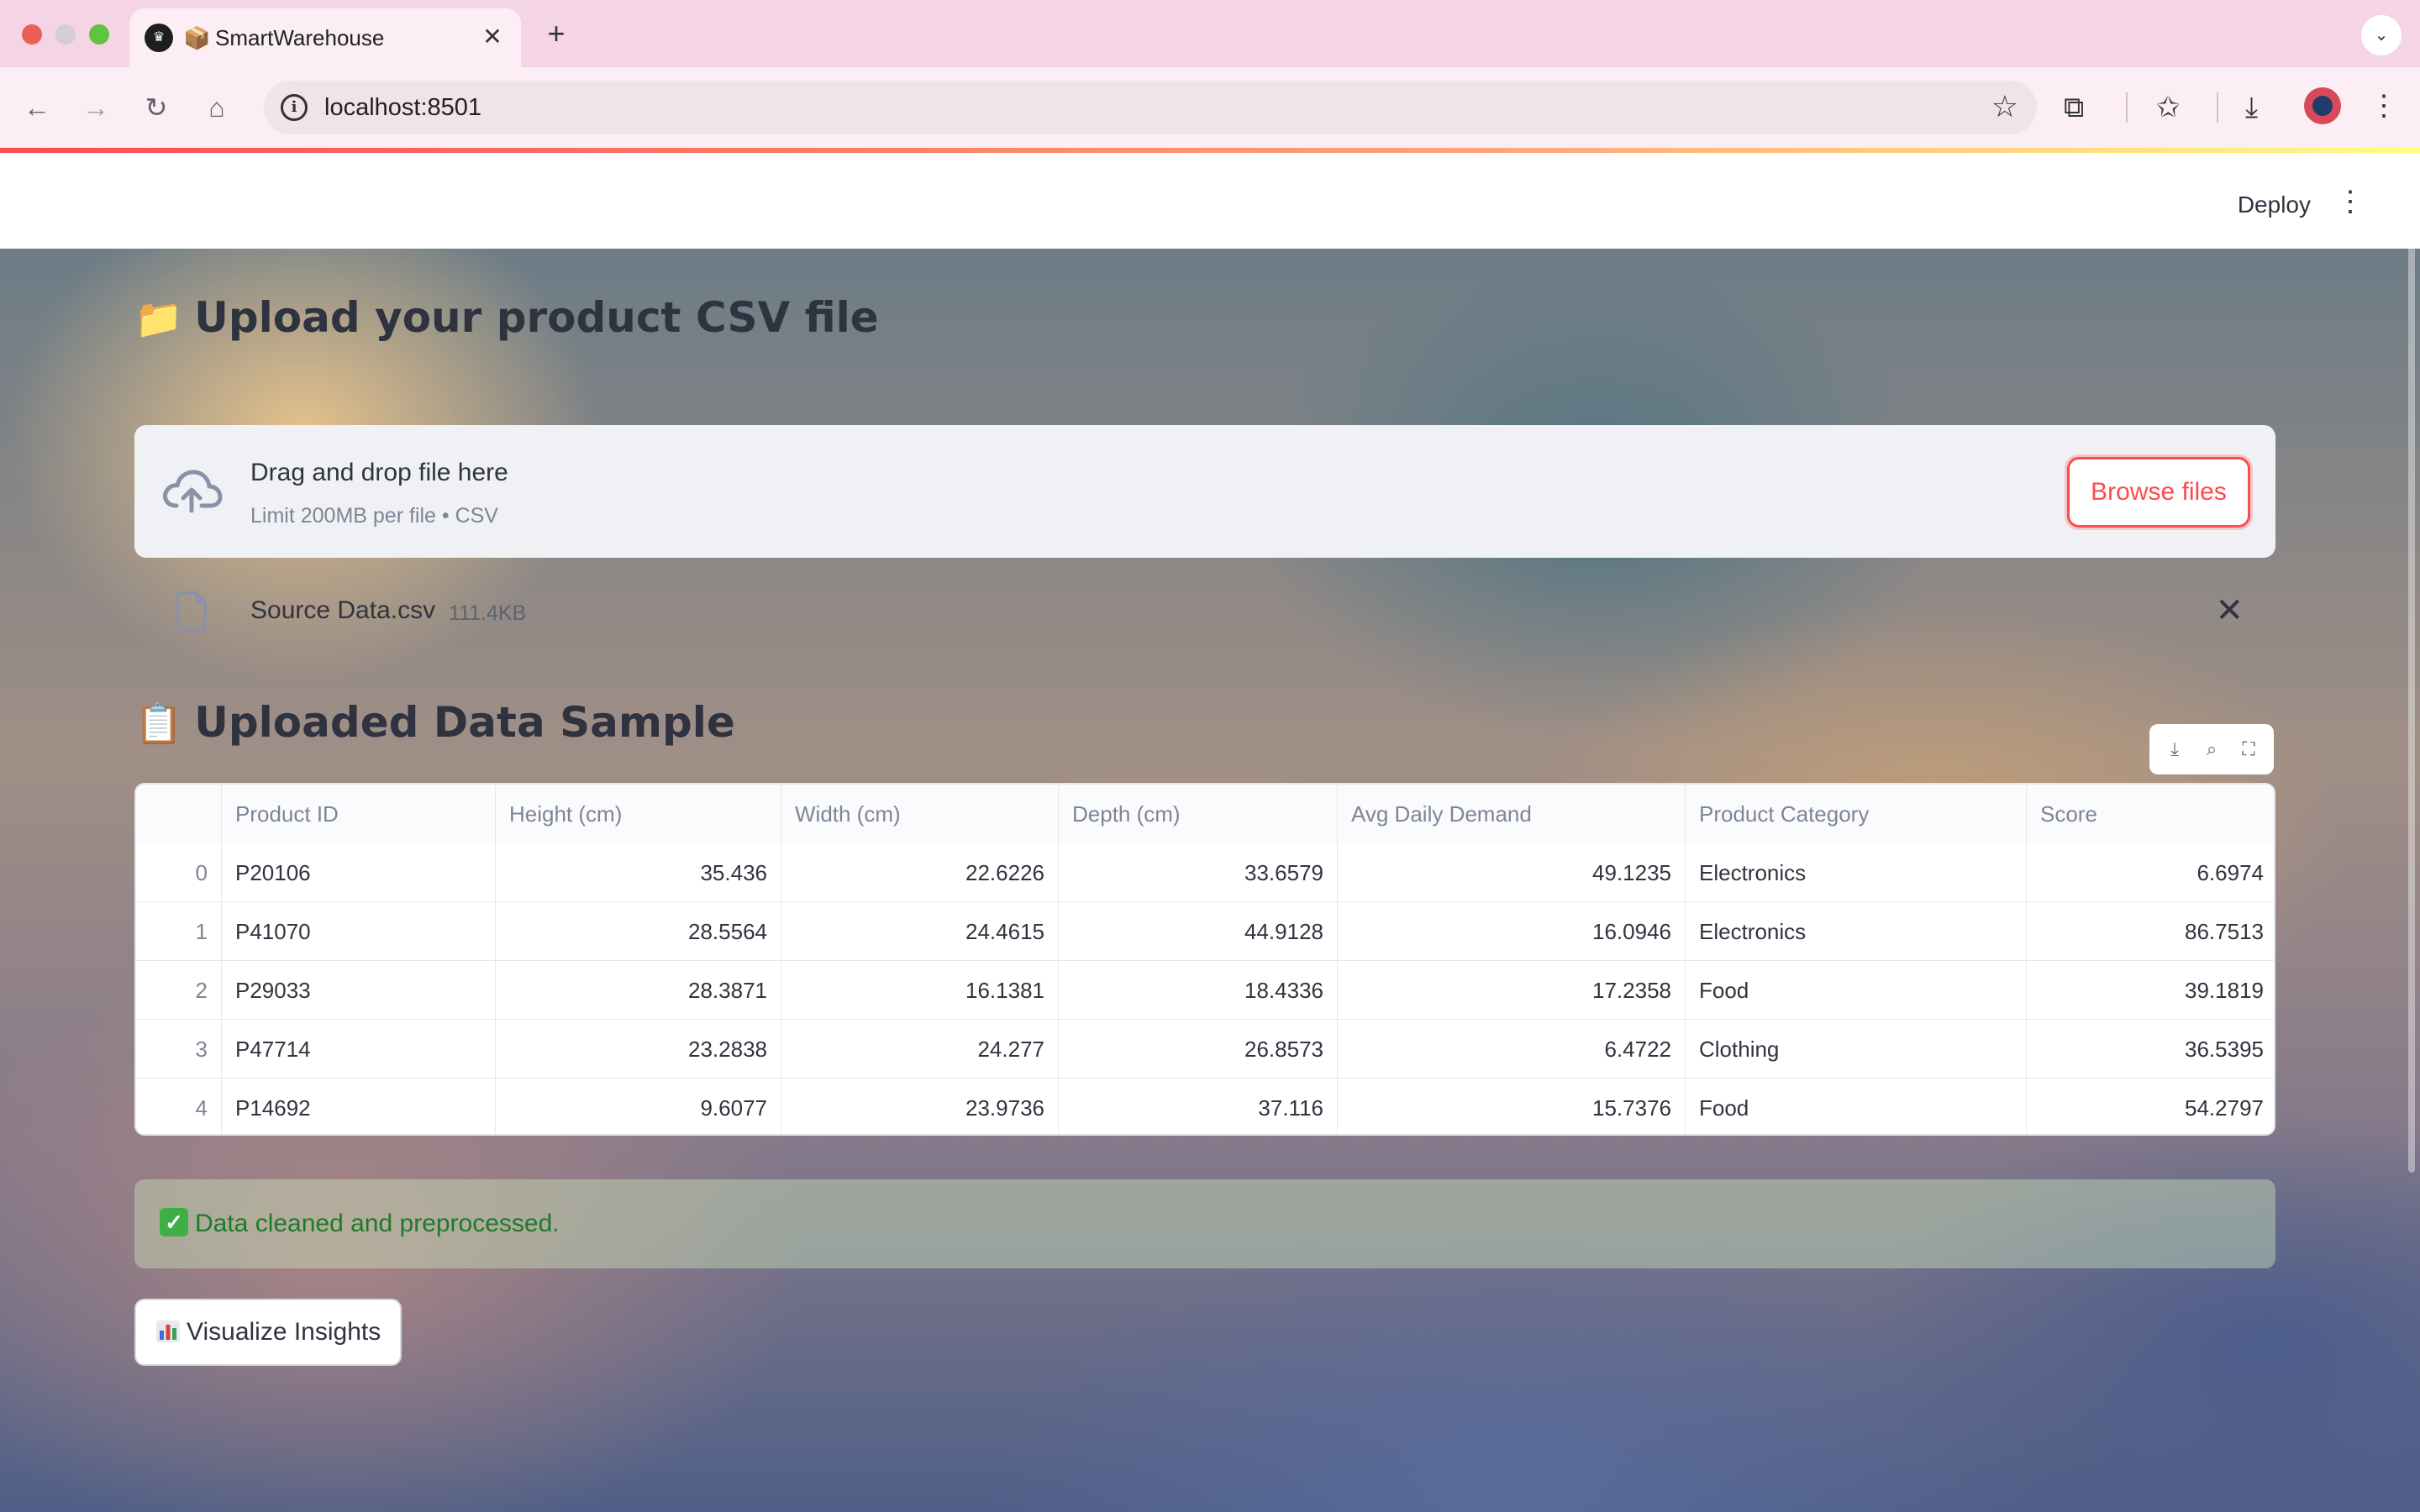  Describe the element at coordinates (493, 37) in the screenshot. I see `close-tab-icon: ✕` at that location.